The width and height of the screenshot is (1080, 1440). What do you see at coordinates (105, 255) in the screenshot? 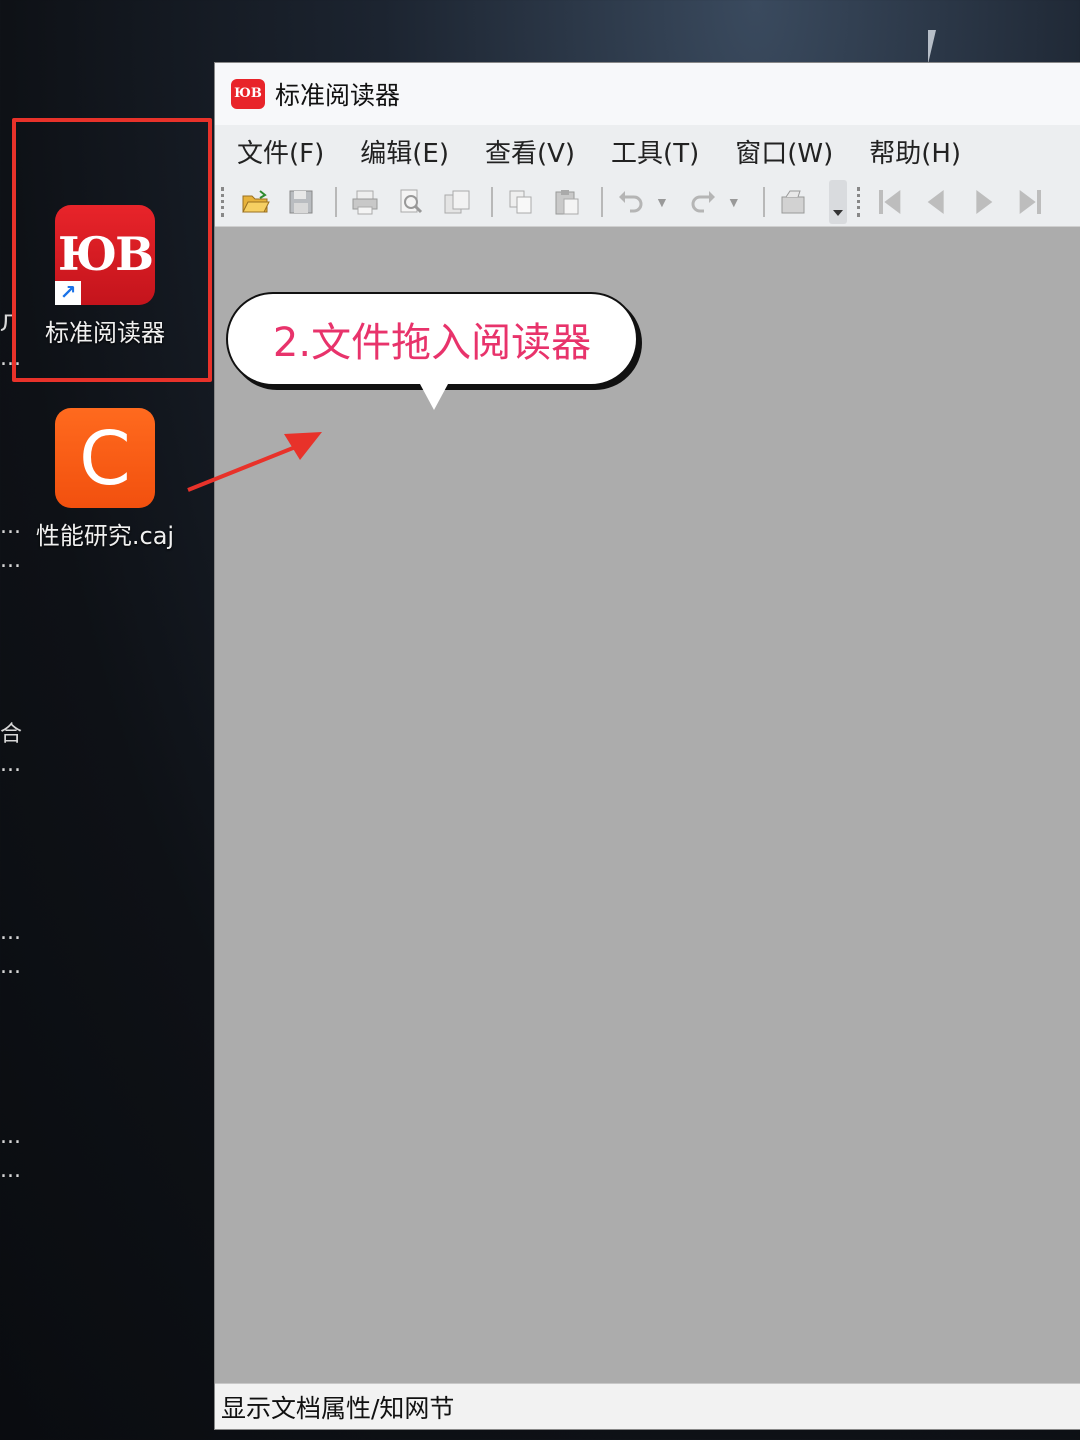
I see `standard-reader-icon: ЮB ↗` at bounding box center [105, 255].